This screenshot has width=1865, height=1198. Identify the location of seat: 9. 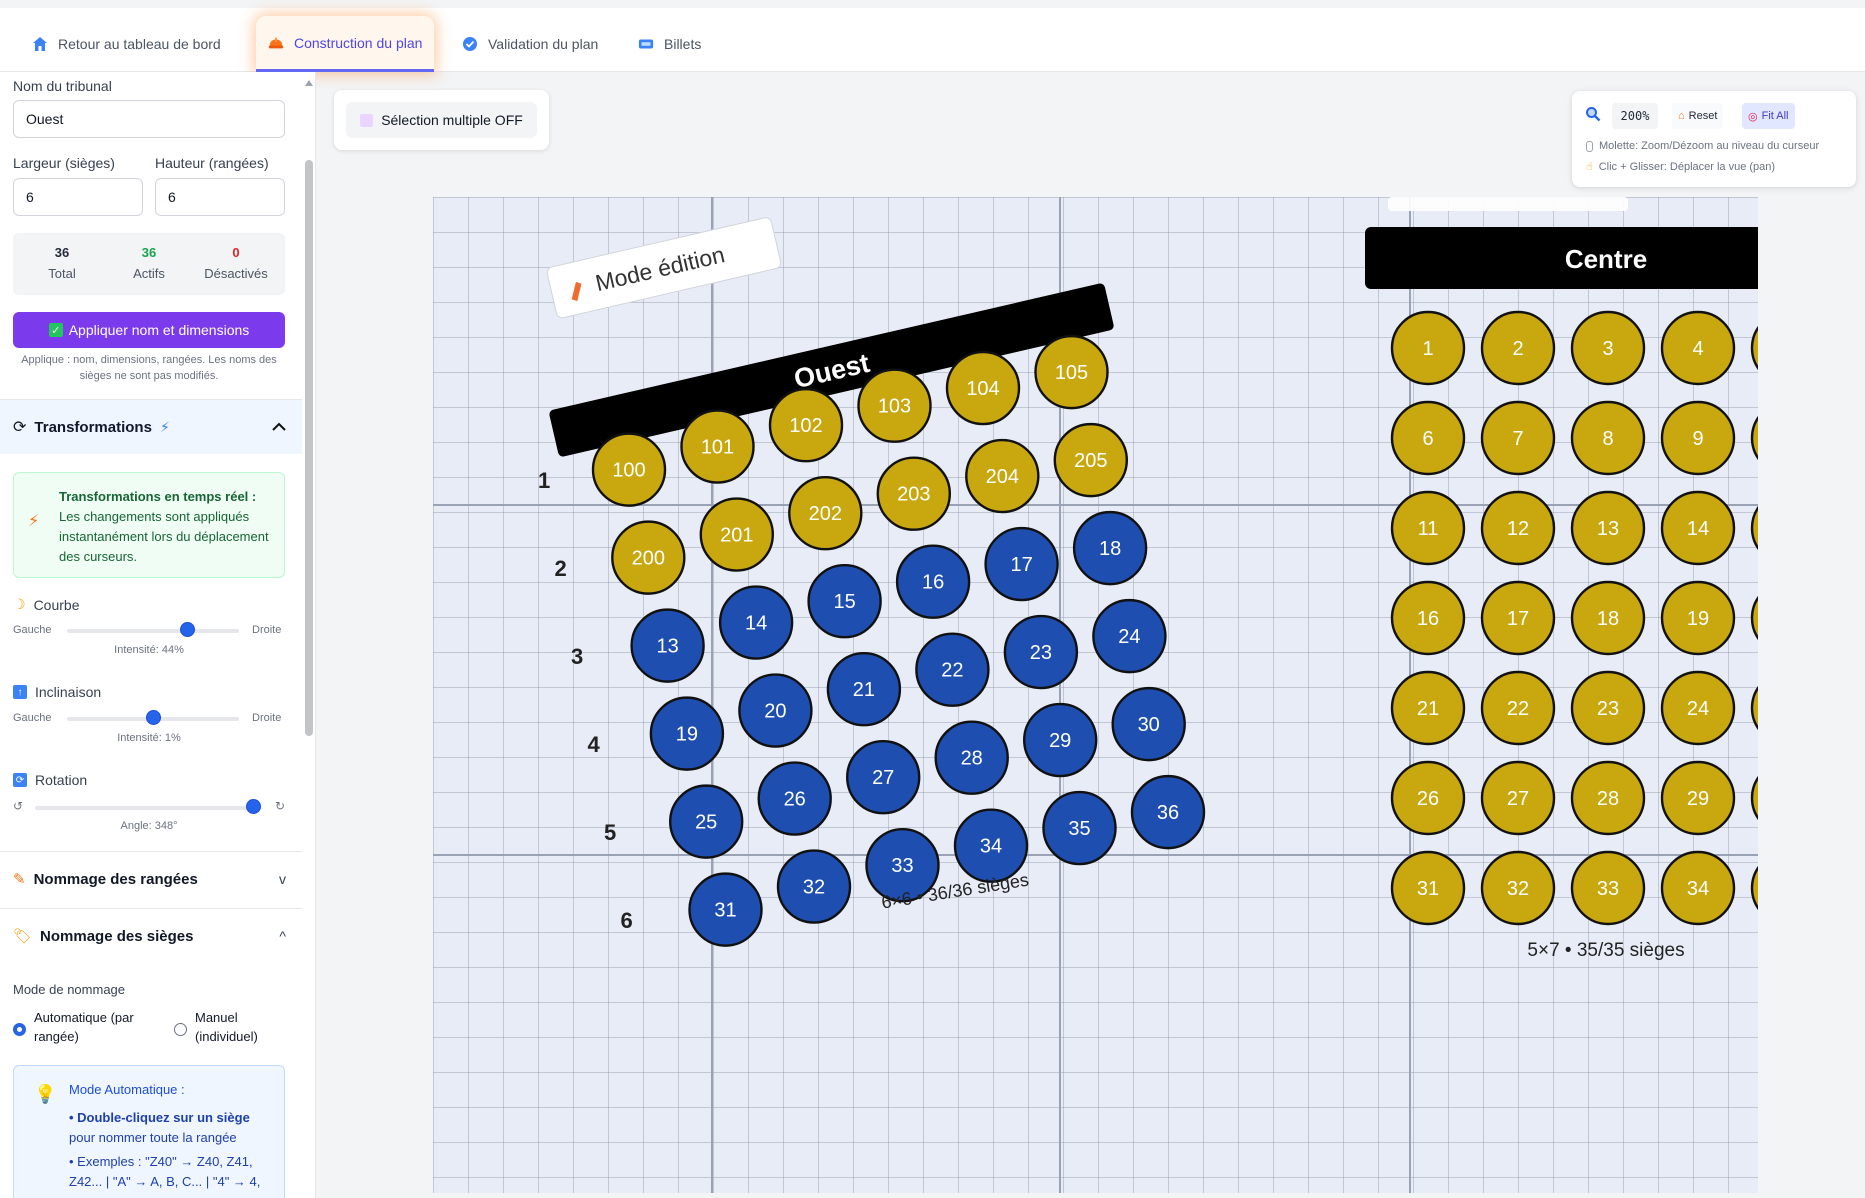
(1698, 438).